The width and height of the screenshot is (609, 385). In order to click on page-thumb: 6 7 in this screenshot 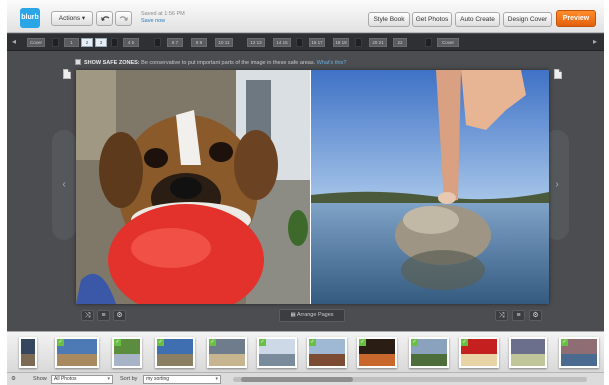, I will do `click(175, 42)`.